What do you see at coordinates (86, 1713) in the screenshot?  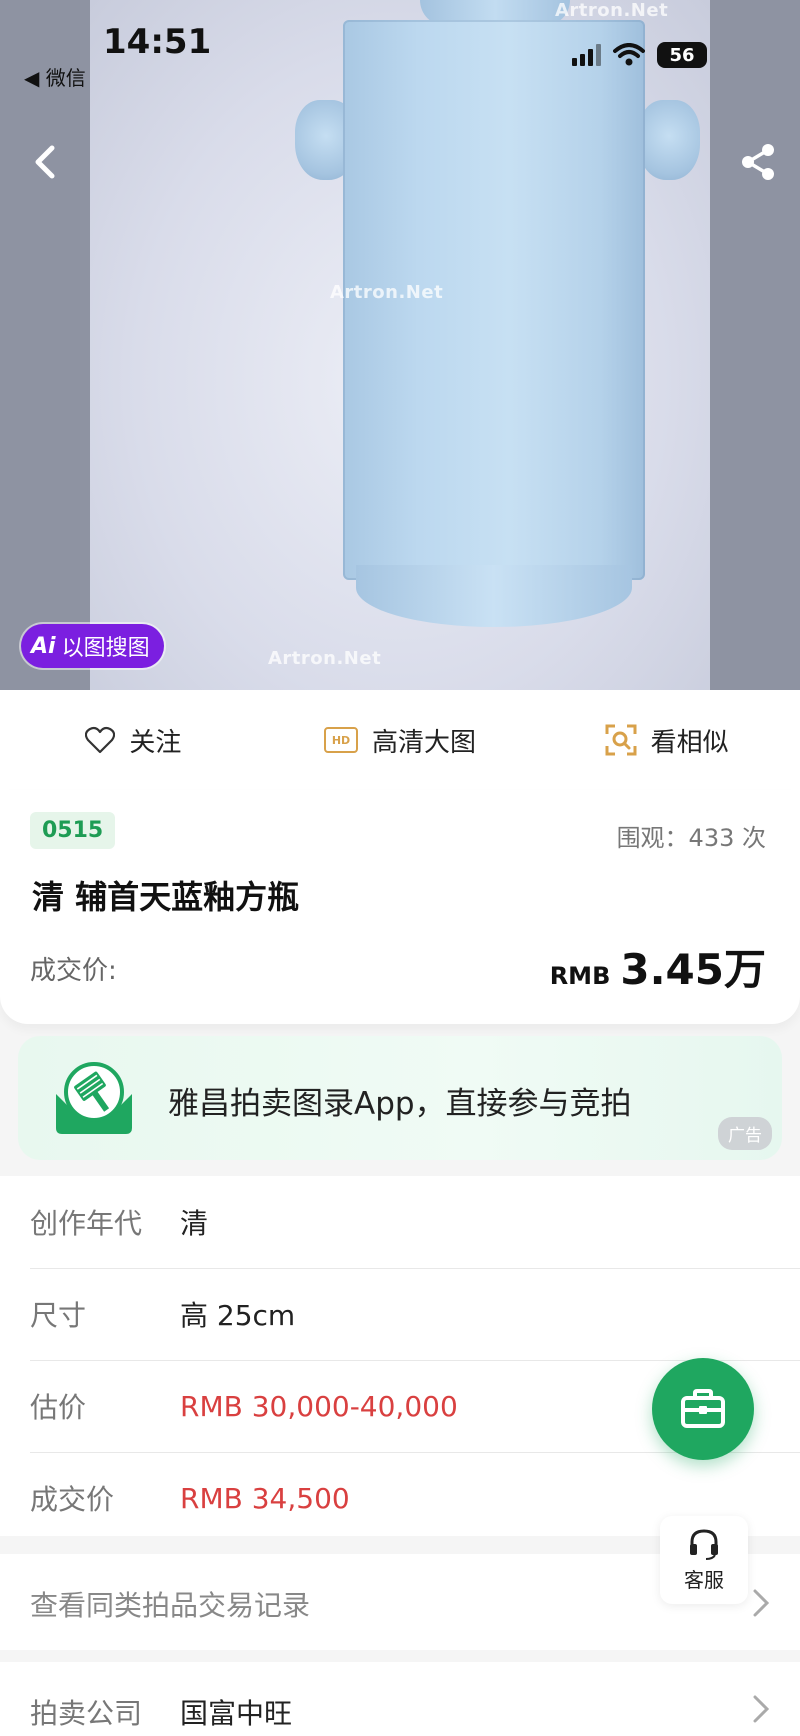 I see `company-label: 拍卖公司` at bounding box center [86, 1713].